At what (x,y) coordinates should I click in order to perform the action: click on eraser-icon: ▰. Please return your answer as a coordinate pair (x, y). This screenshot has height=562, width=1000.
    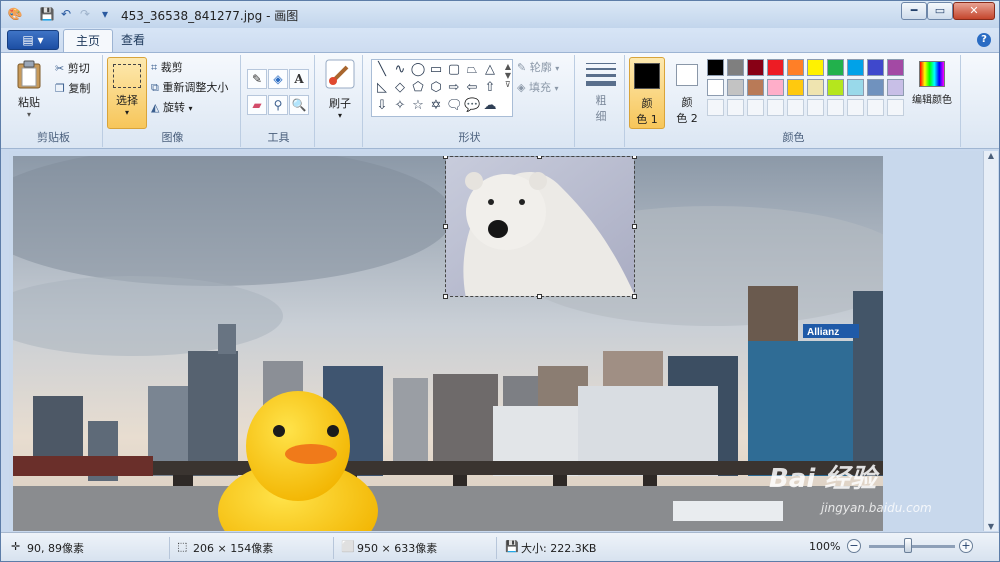
    Looking at the image, I should click on (257, 105).